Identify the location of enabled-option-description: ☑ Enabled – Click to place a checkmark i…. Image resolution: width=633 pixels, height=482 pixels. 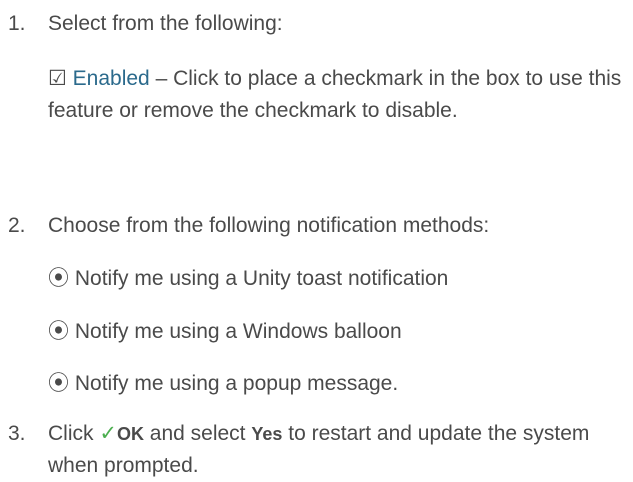
(335, 95).